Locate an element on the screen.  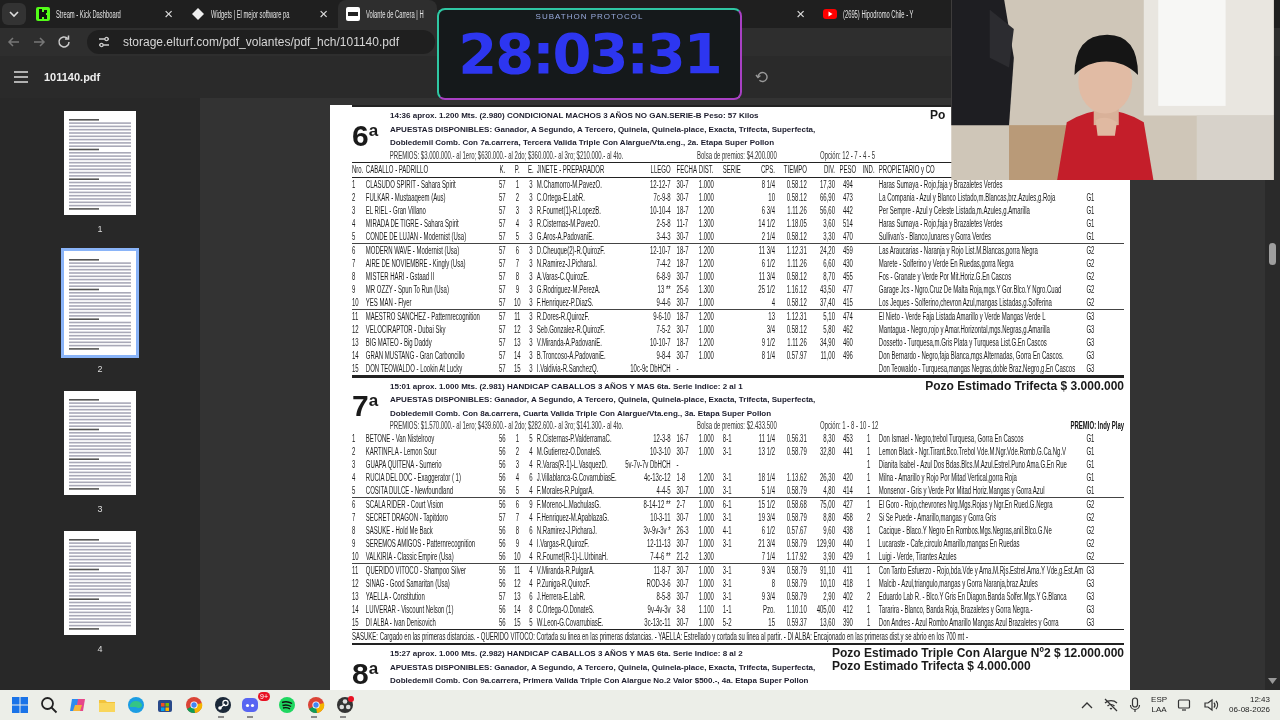
rotate-icon is located at coordinates (762, 77).